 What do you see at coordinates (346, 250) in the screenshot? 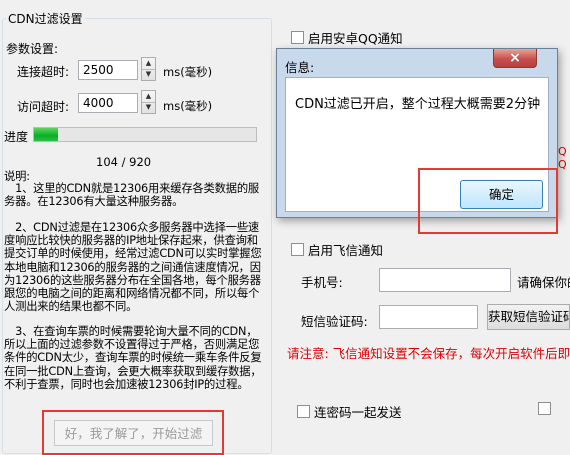
I see `feixin-label: 启用飞信通知` at bounding box center [346, 250].